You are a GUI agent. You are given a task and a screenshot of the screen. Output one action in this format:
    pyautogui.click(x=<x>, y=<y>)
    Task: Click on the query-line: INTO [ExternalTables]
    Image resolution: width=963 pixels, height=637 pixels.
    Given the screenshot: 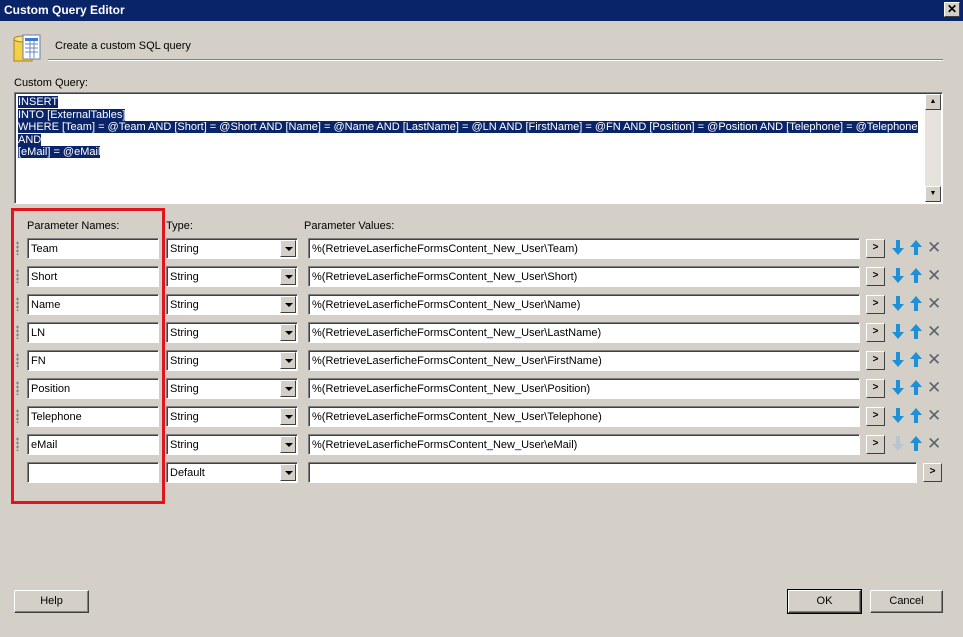 What is the action you would take?
    pyautogui.click(x=72, y=114)
    